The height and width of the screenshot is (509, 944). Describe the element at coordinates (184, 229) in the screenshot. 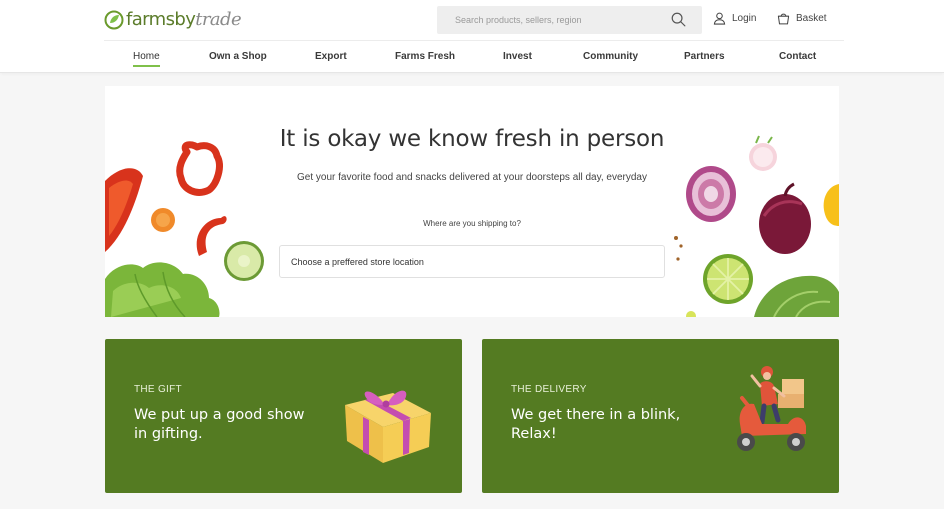

I see `left-vegetables-illustration` at that location.